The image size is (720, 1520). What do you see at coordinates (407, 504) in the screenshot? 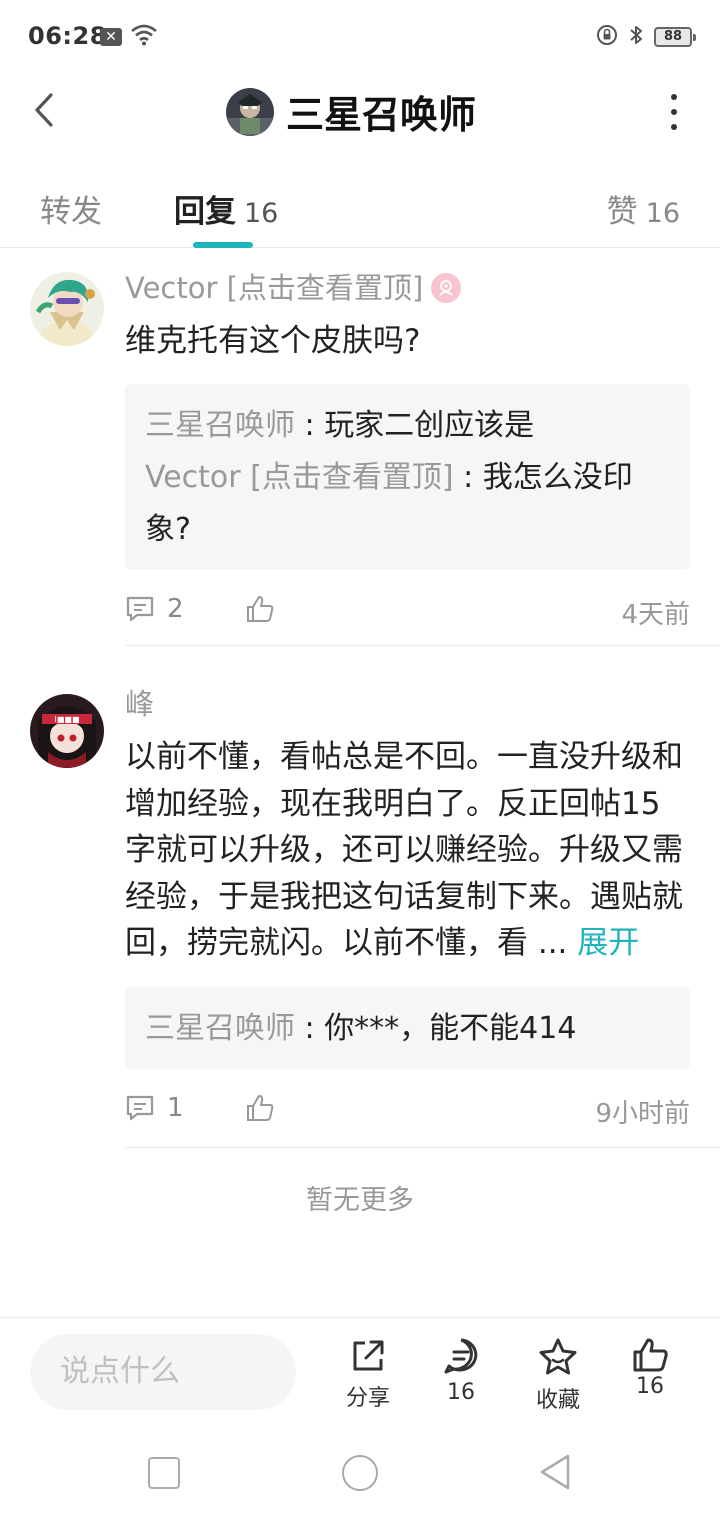
I see `reply-line: Vector [点击查看置顶] : 我怎么没印象?` at bounding box center [407, 504].